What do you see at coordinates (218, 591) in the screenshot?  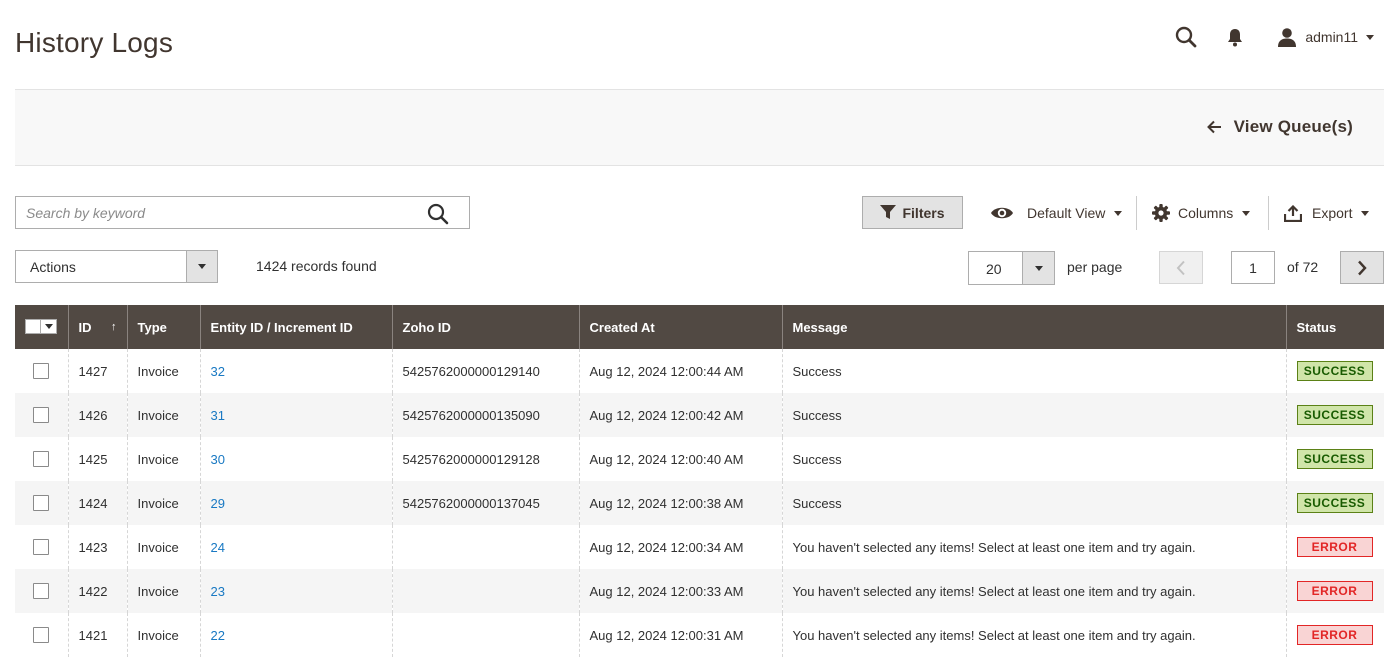 I see `entity-id-link: 23` at bounding box center [218, 591].